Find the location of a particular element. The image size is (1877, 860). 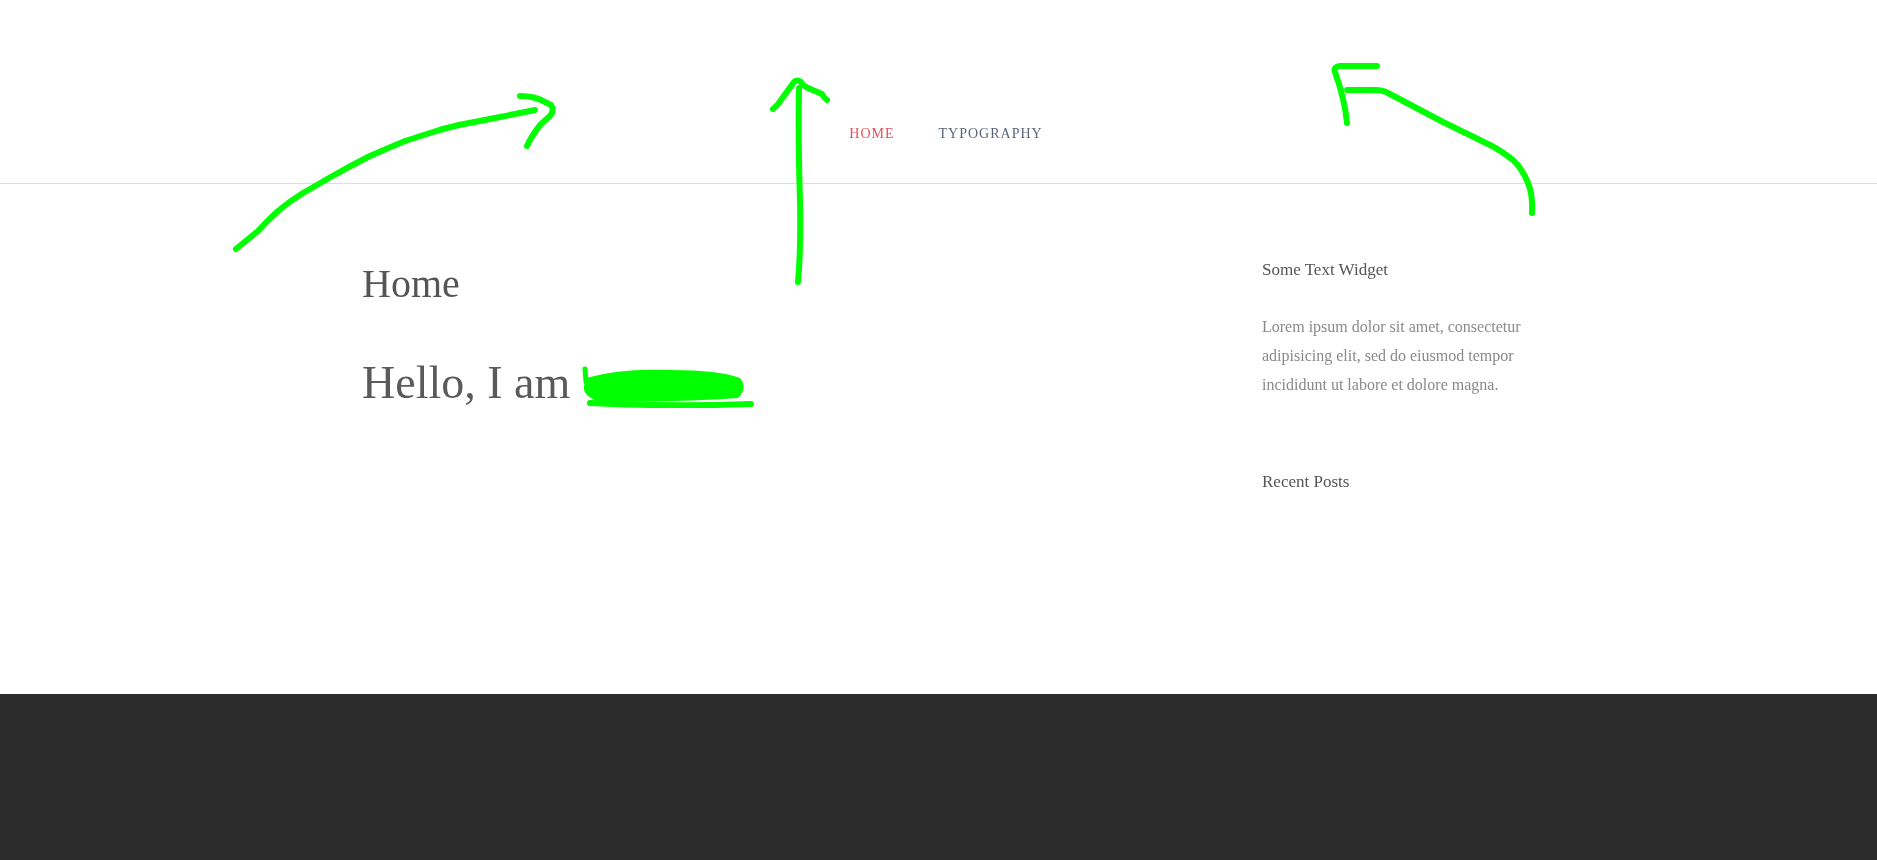

widget-title: Some Text Widget is located at coordinates (1325, 270).